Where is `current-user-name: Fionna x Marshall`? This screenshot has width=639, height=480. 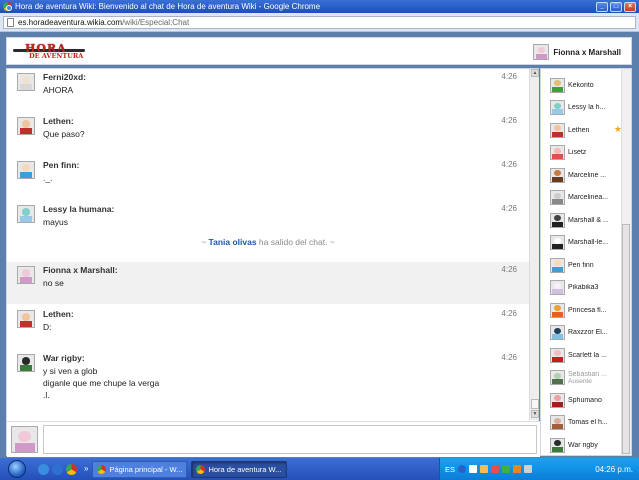 current-user-name: Fionna x Marshall is located at coordinates (587, 52).